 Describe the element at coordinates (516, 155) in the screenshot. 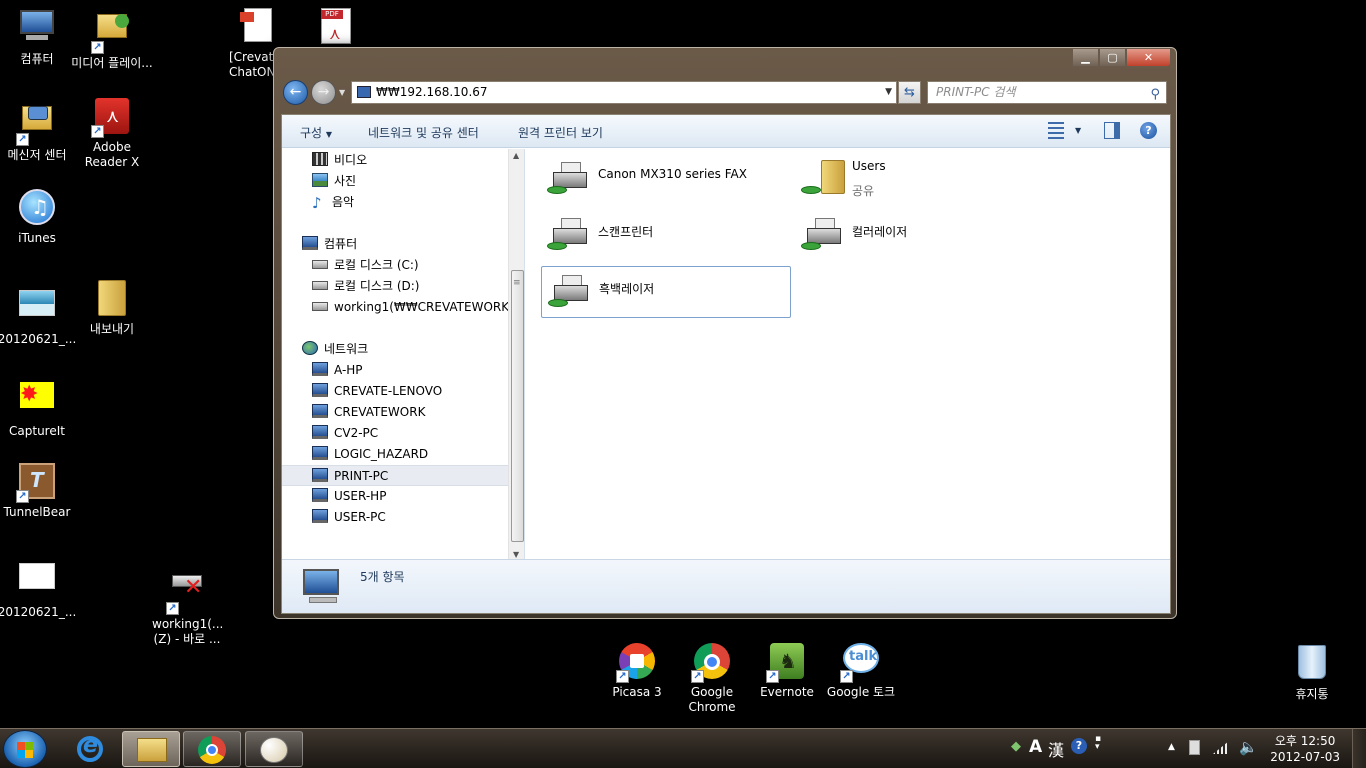

I see `scroll-up-icon: ▲` at that location.